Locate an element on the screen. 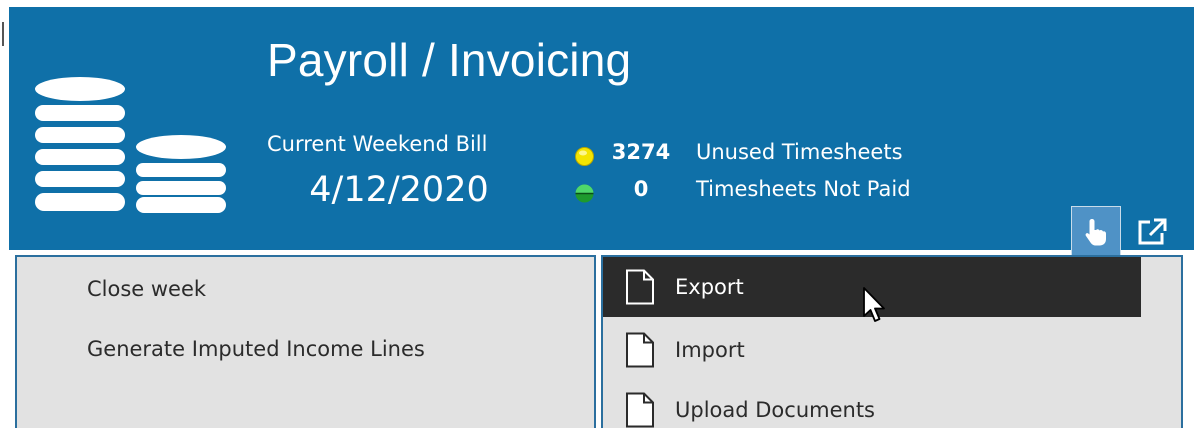 The width and height of the screenshot is (1194, 440). generate-imputed-income-lines-action: Generate Imputed Income Lines is located at coordinates (256, 349).